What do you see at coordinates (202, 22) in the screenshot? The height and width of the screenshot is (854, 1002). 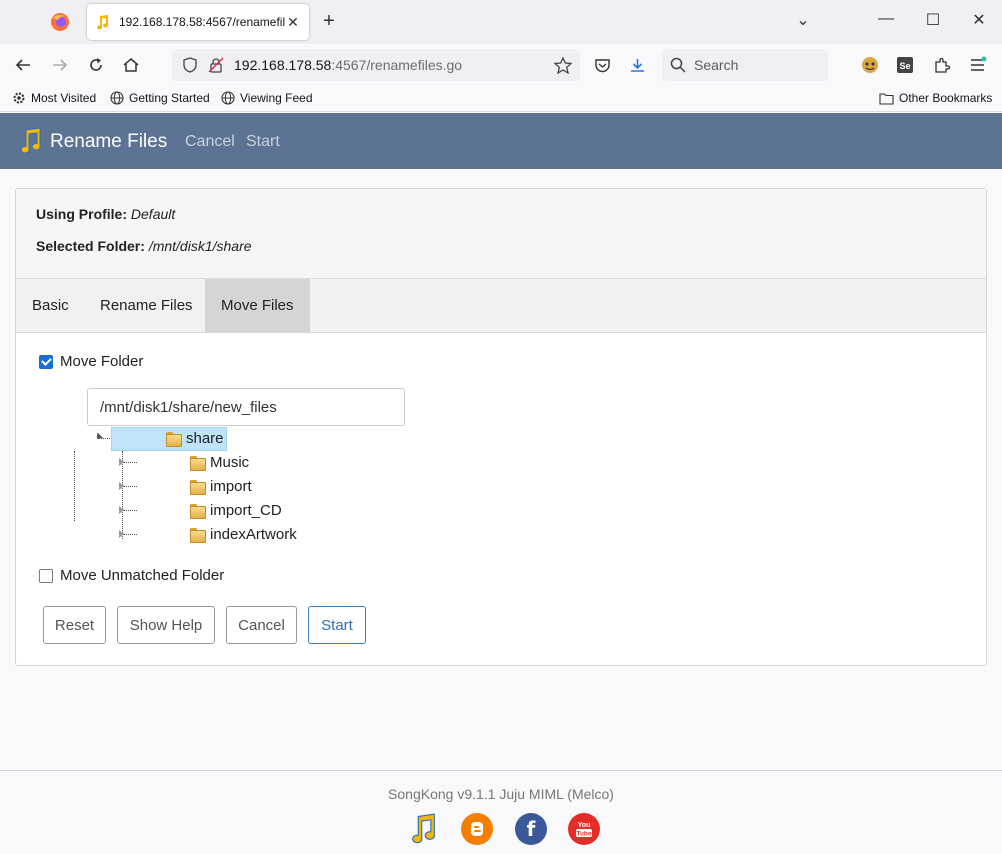 I see `tab-title: 192.168.178.58:4567/renamefiles.go` at bounding box center [202, 22].